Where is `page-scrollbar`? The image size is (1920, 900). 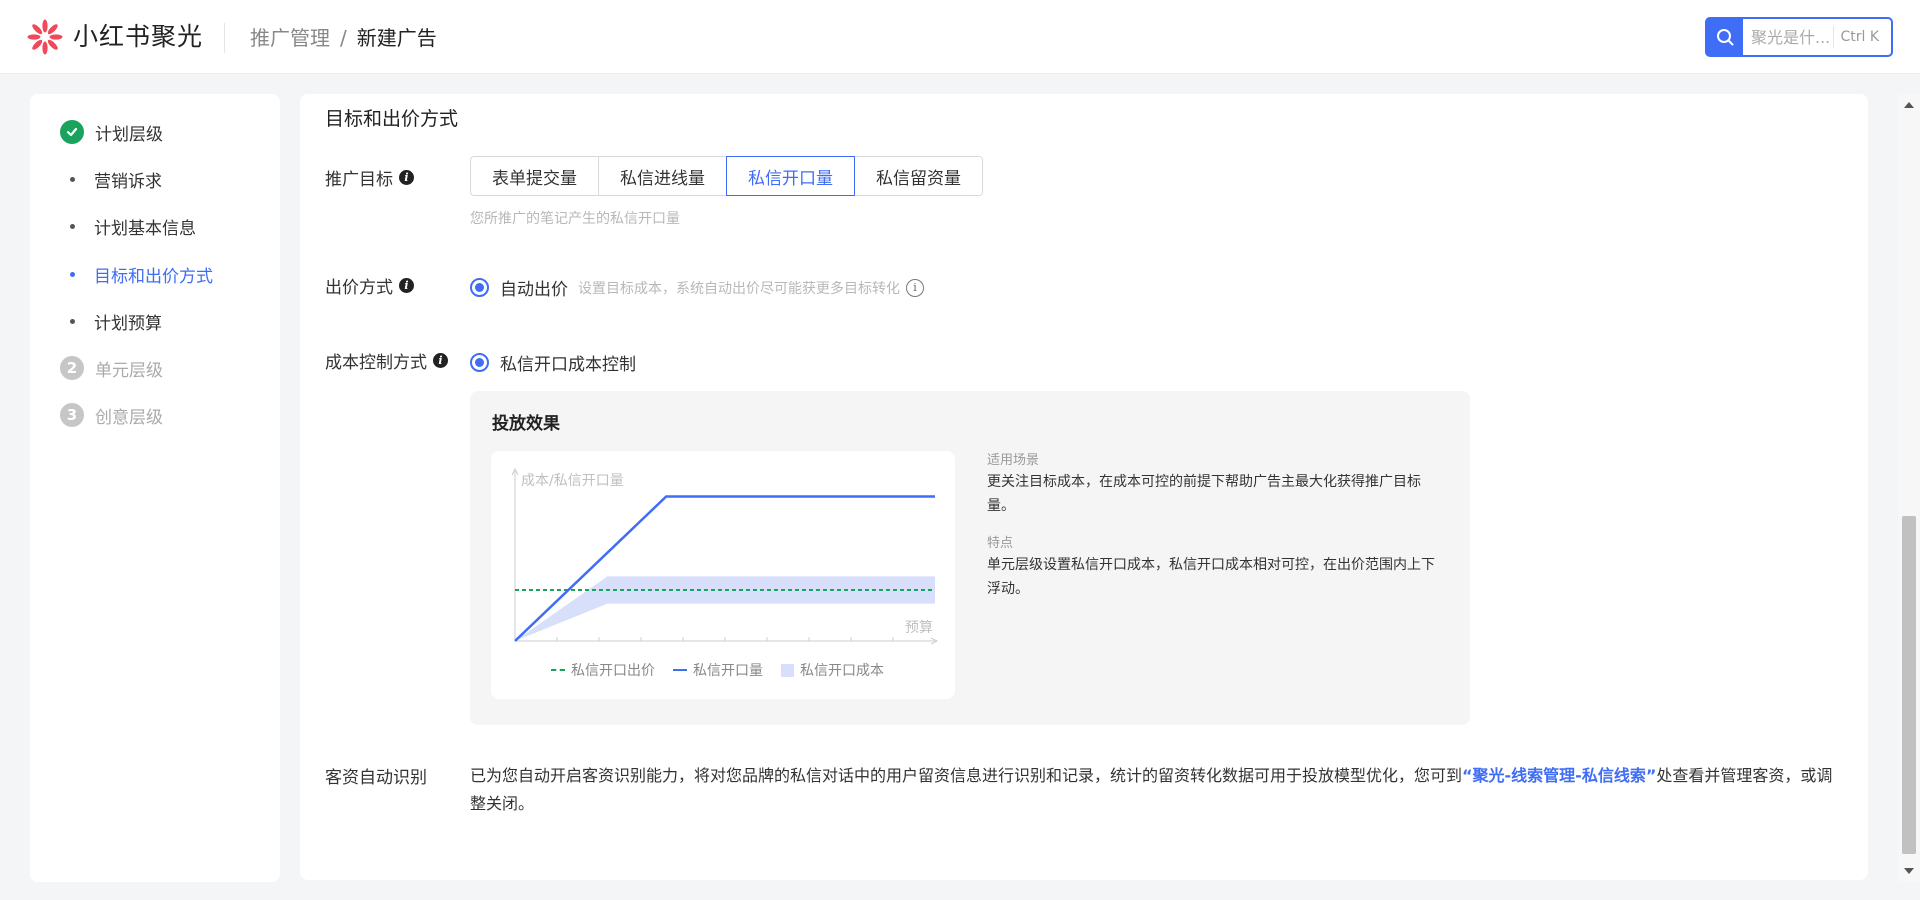 page-scrollbar is located at coordinates (1909, 488).